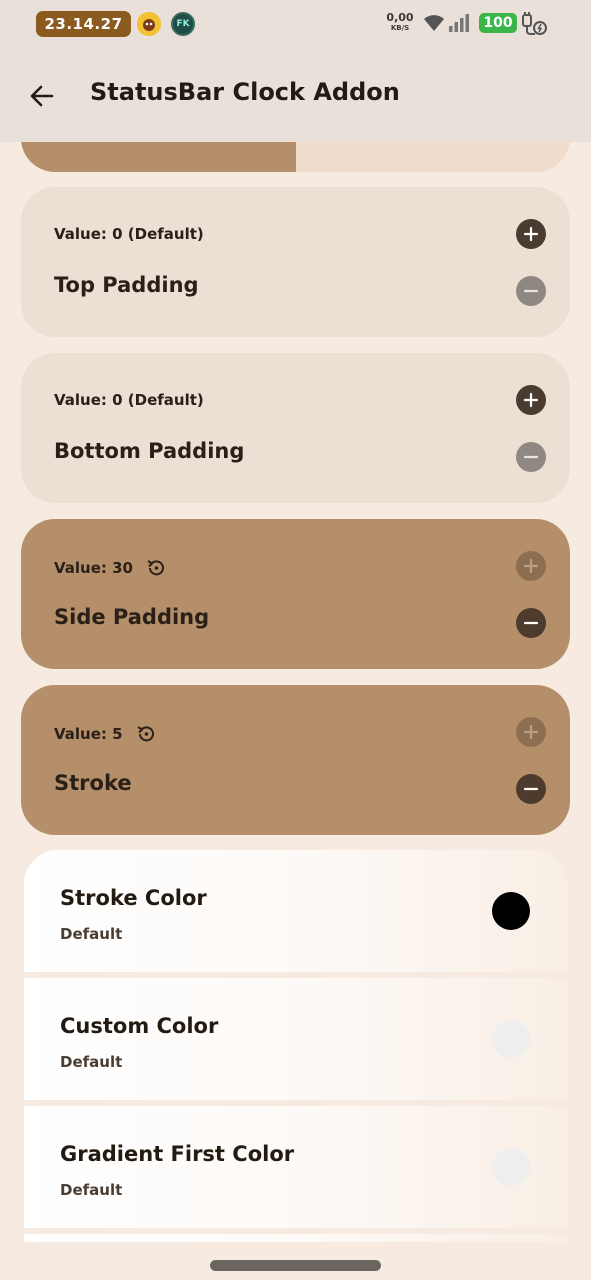  I want to click on top-padding-value: Value: 0 (Default), so click(129, 234).